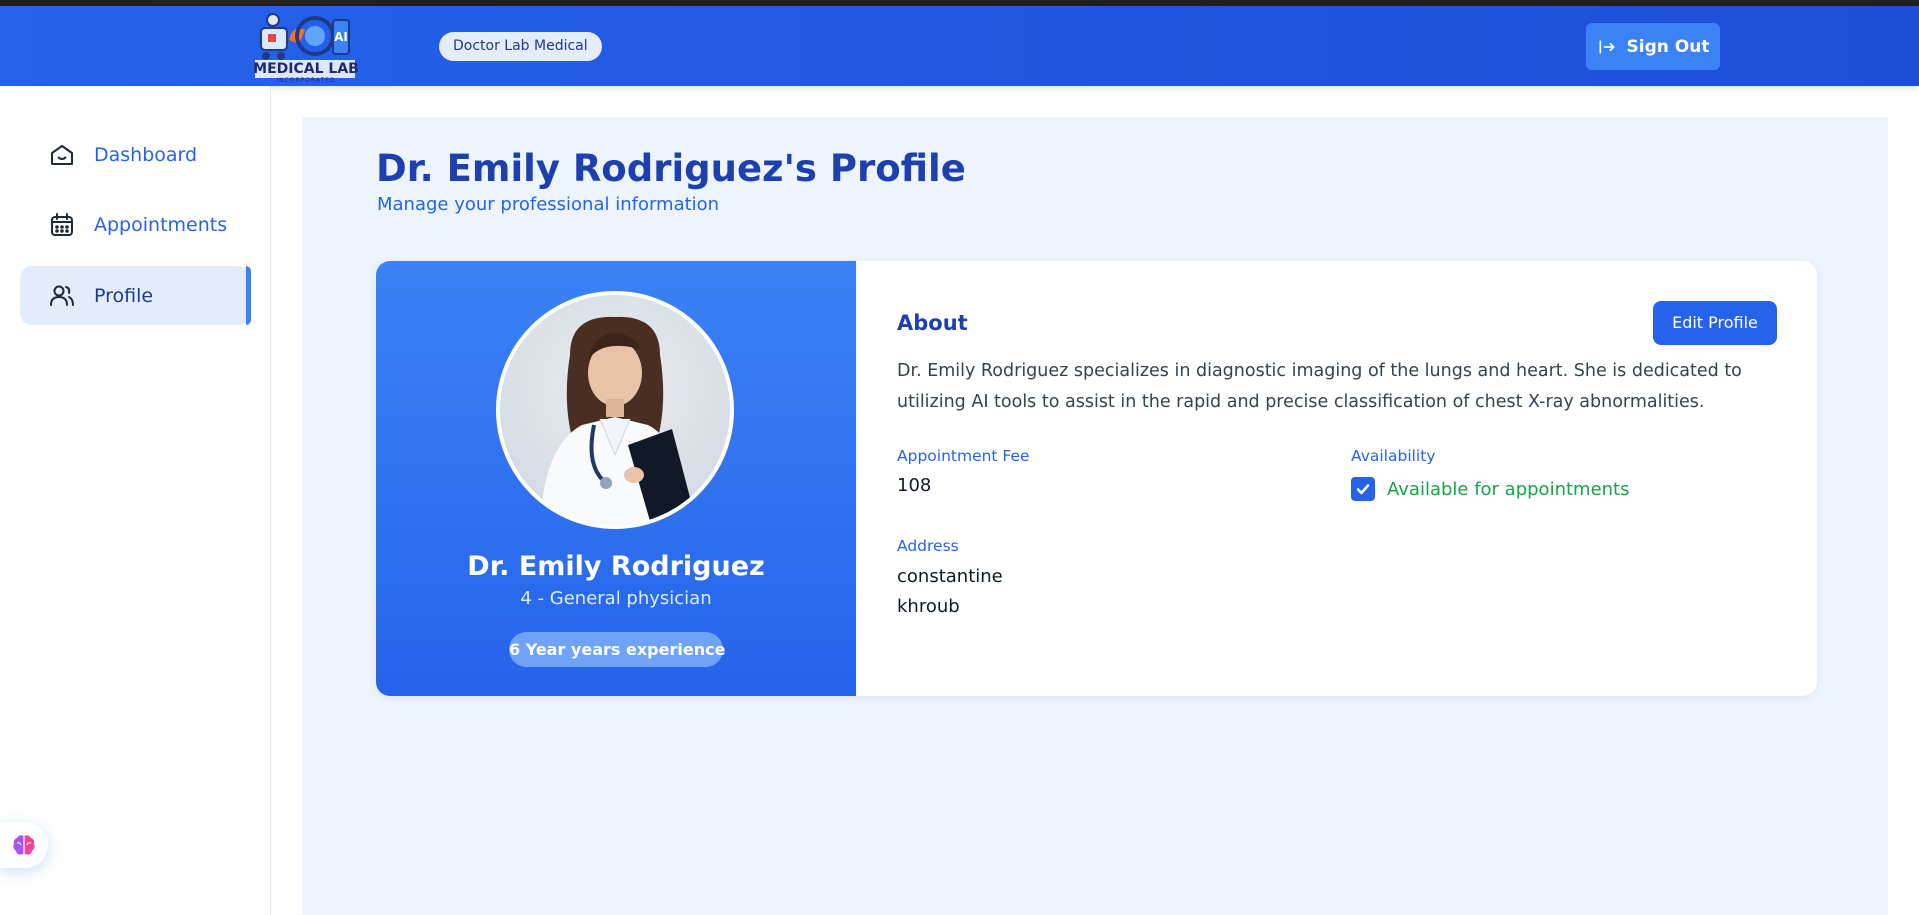 The image size is (1919, 915). I want to click on sidebar-item-label: Dashboard, so click(146, 154).